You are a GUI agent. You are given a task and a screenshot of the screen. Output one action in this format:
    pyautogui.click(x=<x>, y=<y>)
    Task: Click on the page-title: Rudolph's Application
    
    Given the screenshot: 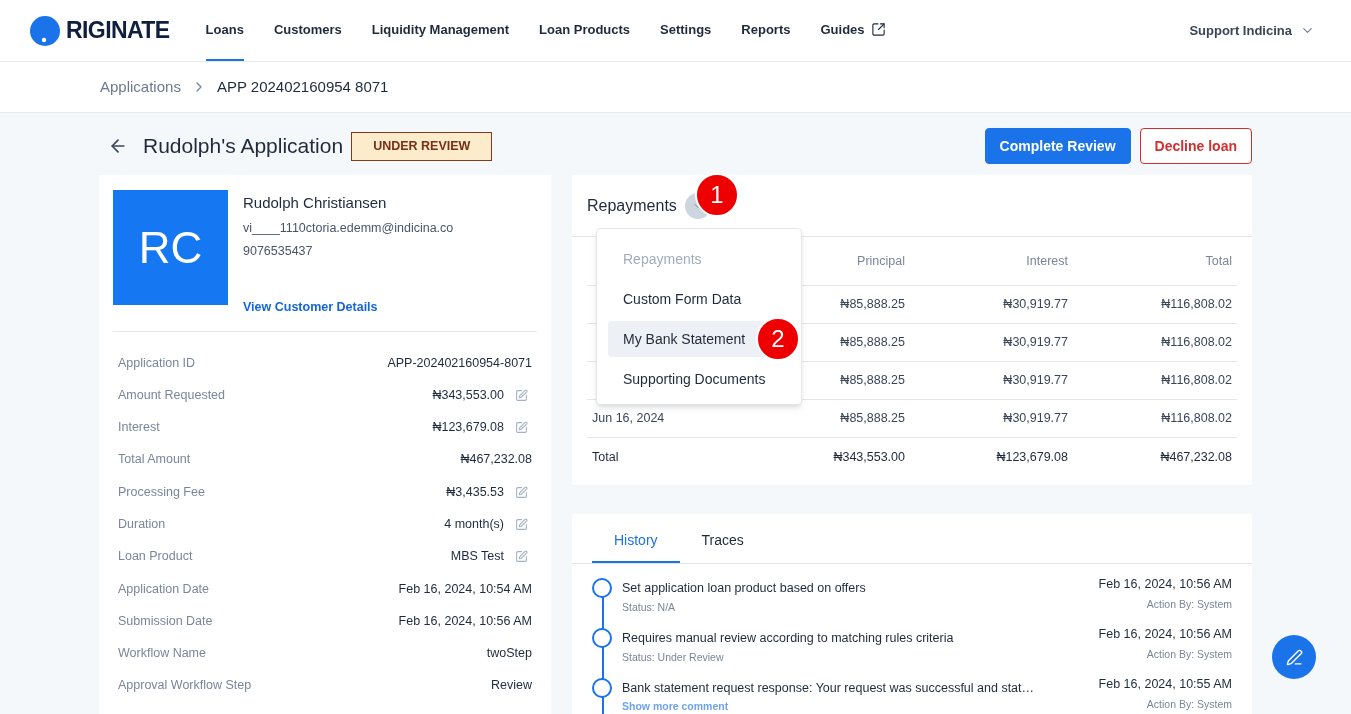 What is the action you would take?
    pyautogui.click(x=243, y=146)
    